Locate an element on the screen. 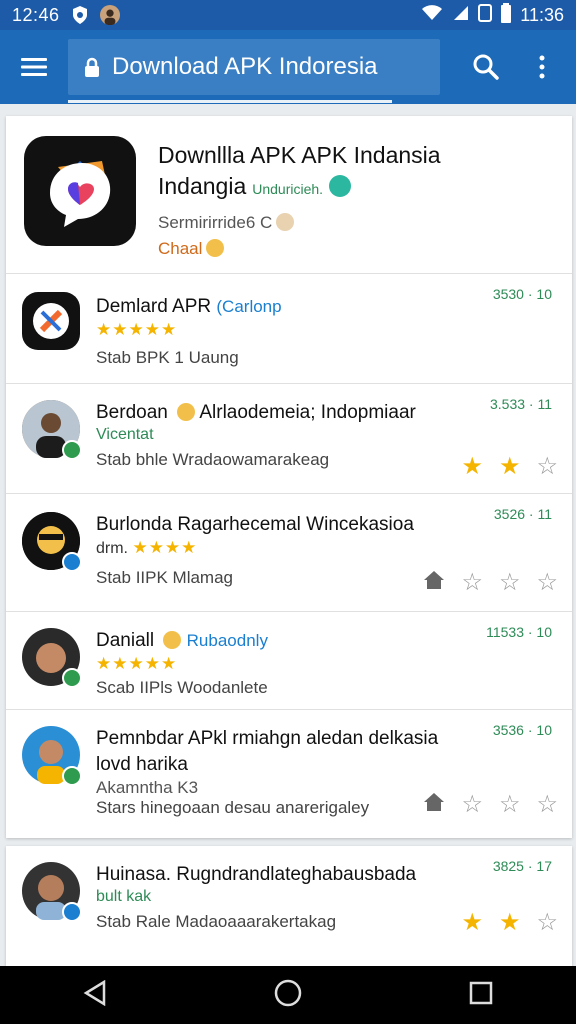 The image size is (576, 1024). app-icon is located at coordinates (51, 321).